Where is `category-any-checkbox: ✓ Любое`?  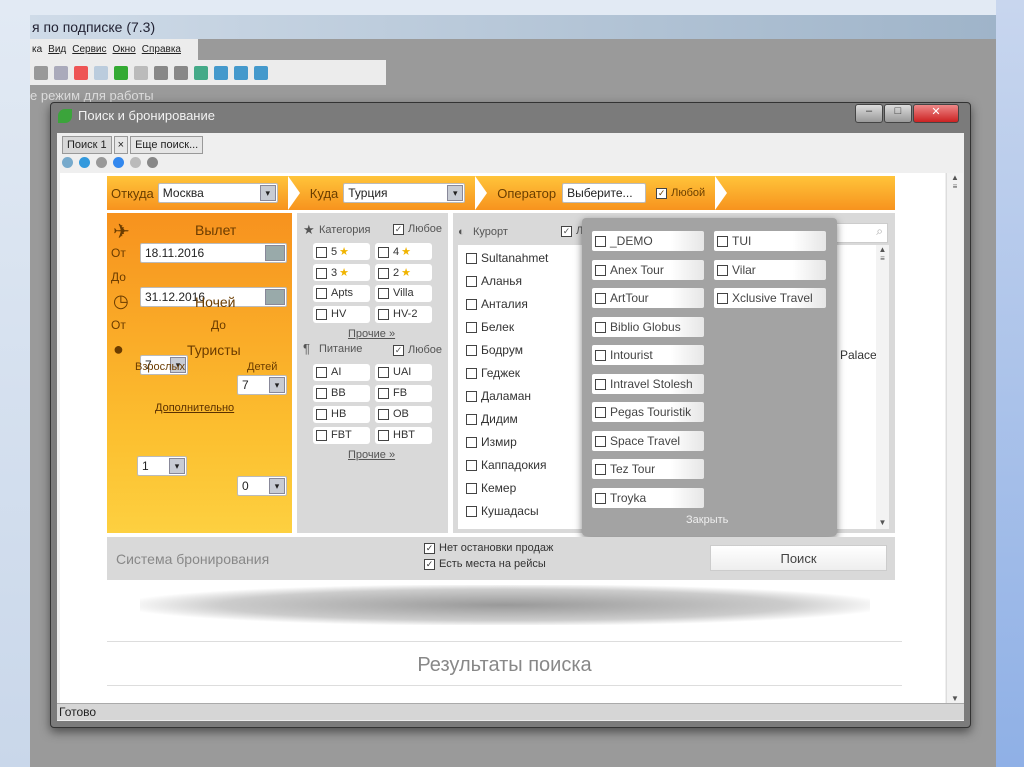 category-any-checkbox: ✓ Любое is located at coordinates (417, 229).